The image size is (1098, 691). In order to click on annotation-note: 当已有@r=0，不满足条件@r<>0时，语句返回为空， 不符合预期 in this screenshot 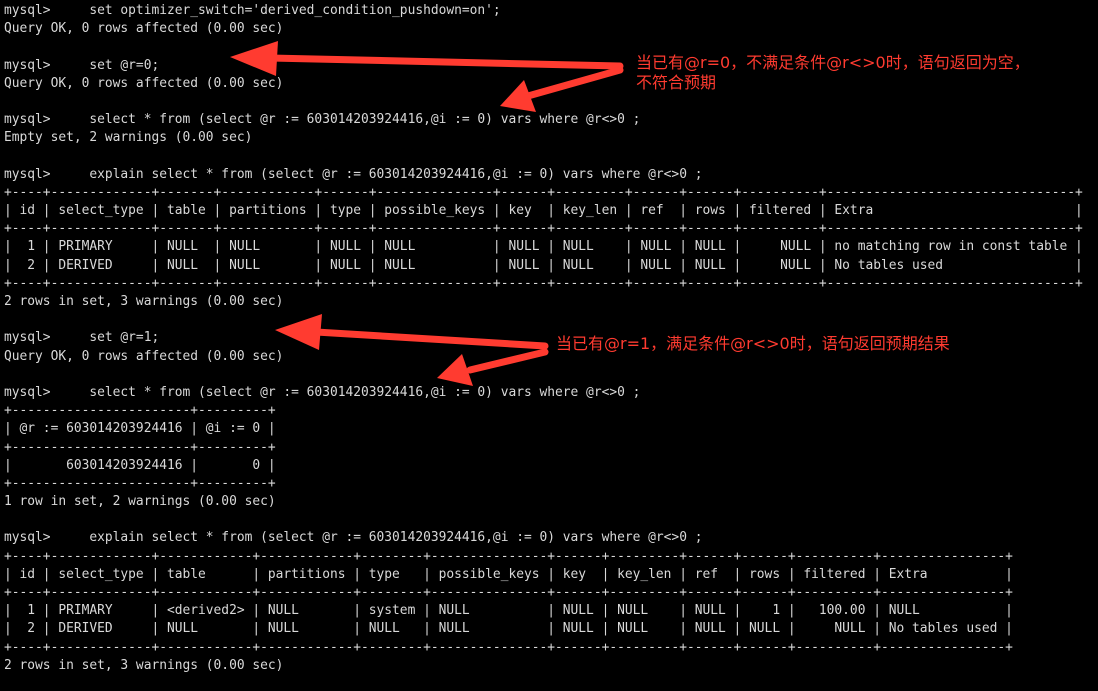, I will do `click(833, 72)`.